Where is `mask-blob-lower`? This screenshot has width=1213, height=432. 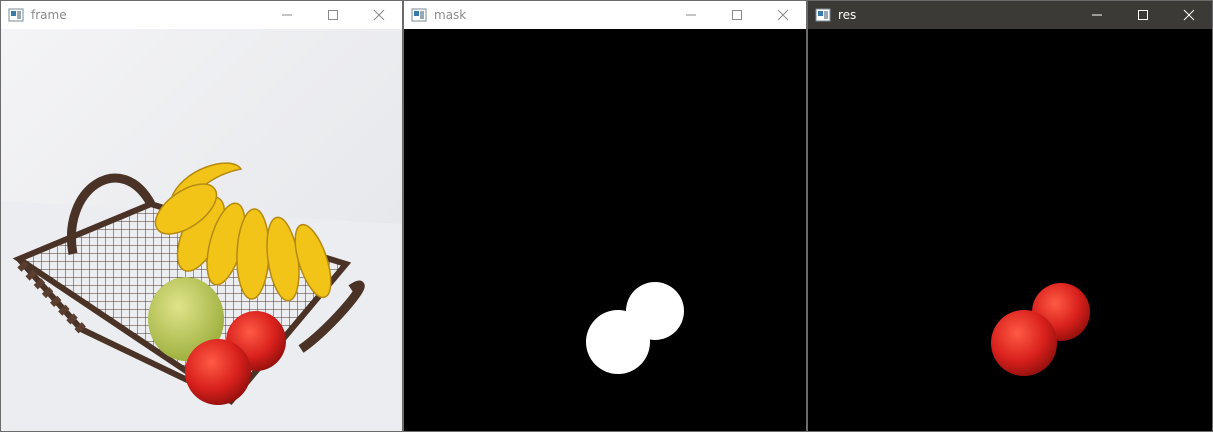
mask-blob-lower is located at coordinates (618, 342).